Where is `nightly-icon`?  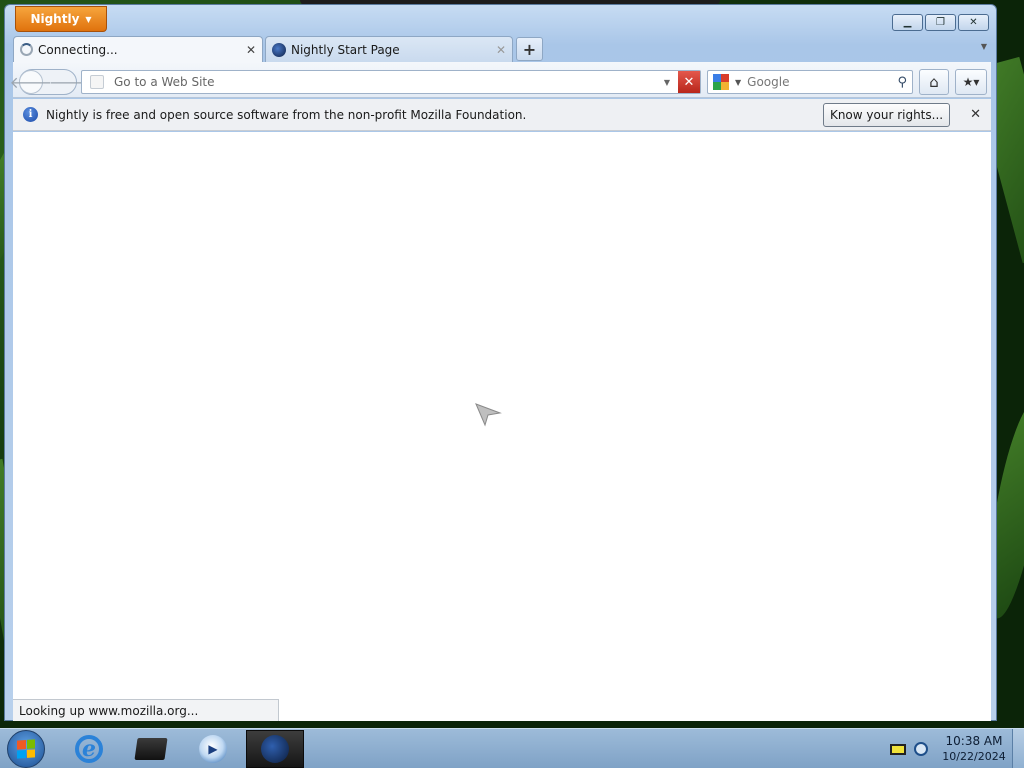
nightly-icon is located at coordinates (275, 749).